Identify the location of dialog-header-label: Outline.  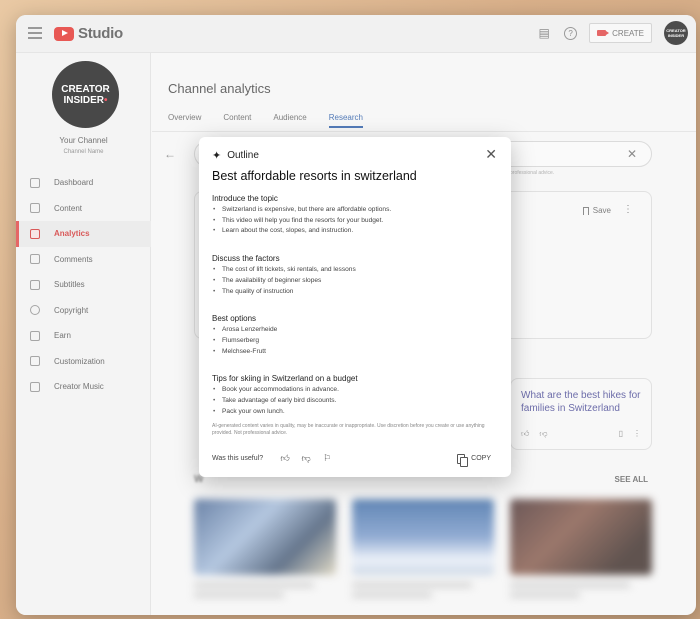
(243, 155).